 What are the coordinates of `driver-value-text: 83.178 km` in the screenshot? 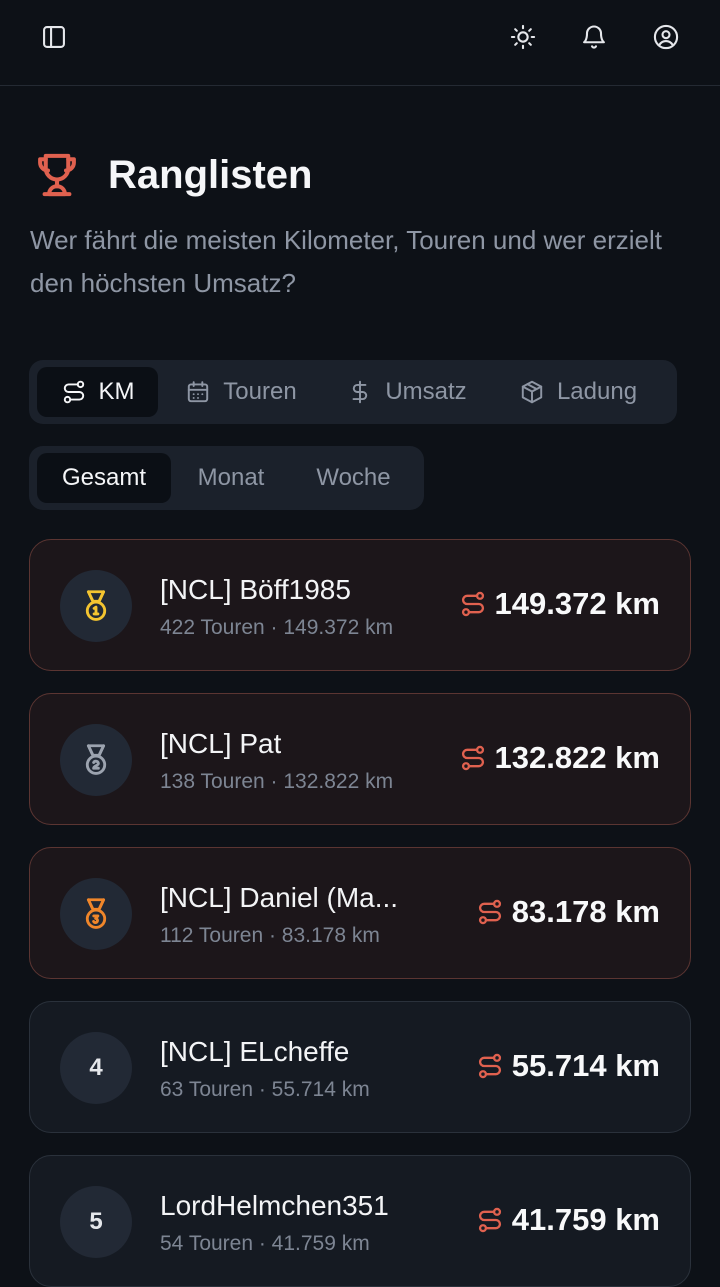 It's located at (585, 911).